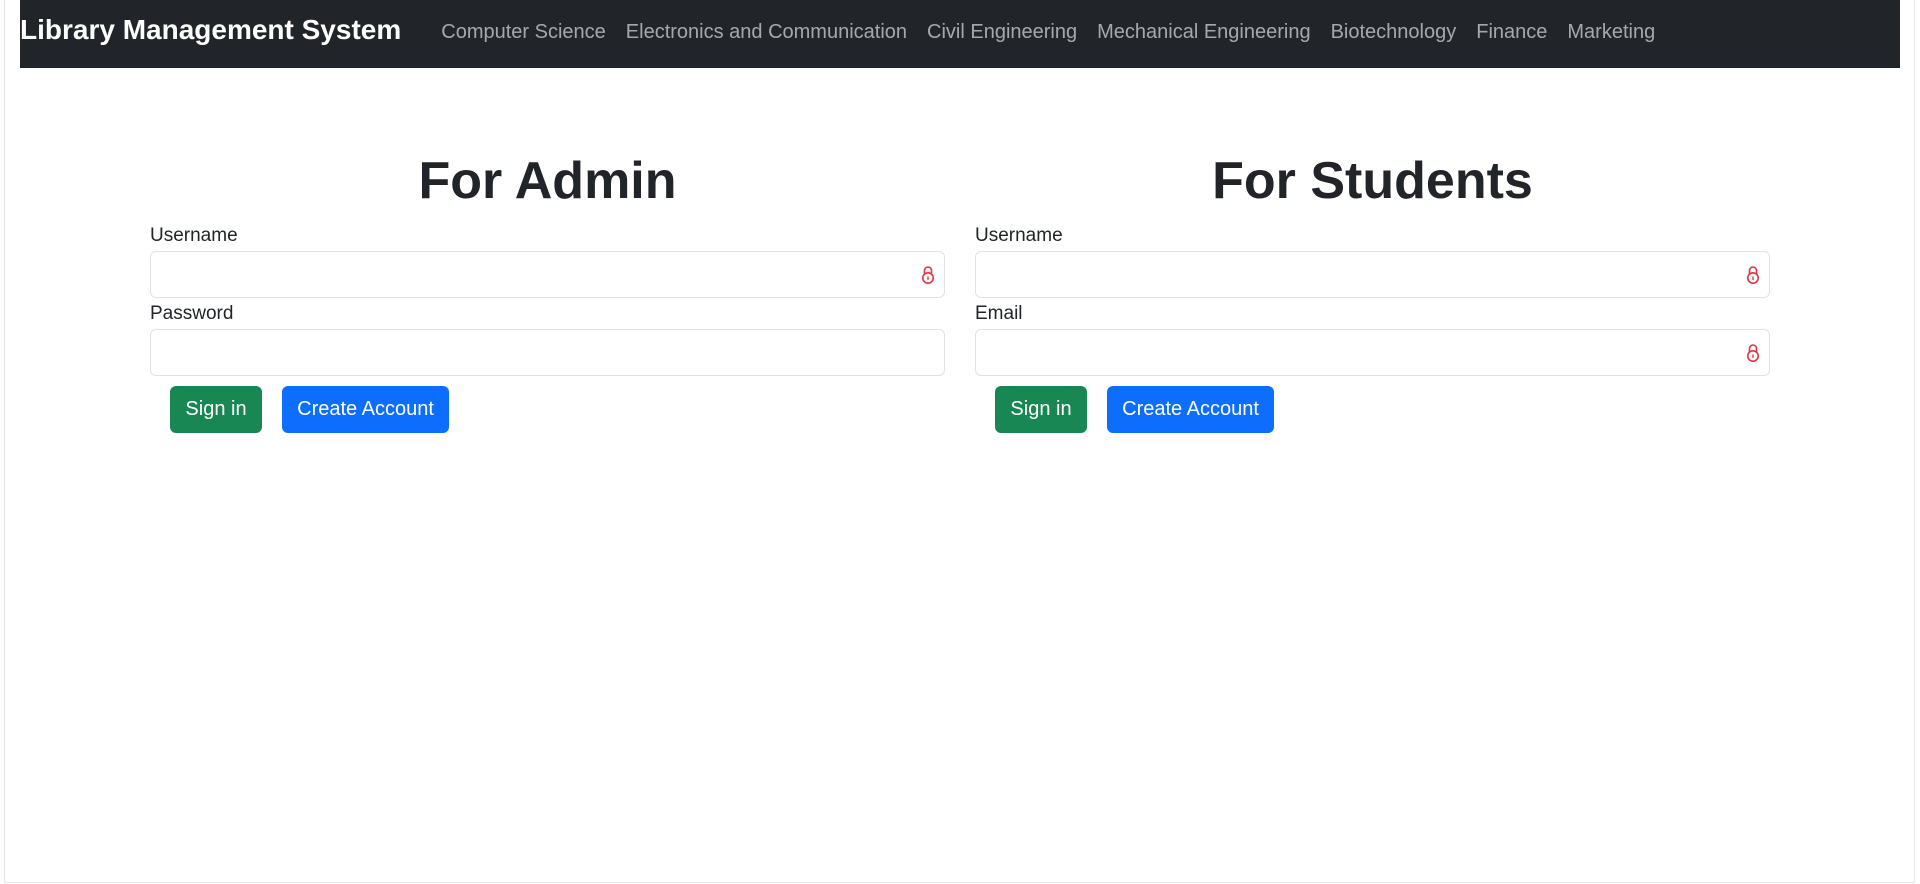  I want to click on admin-username-input, so click(547, 274).